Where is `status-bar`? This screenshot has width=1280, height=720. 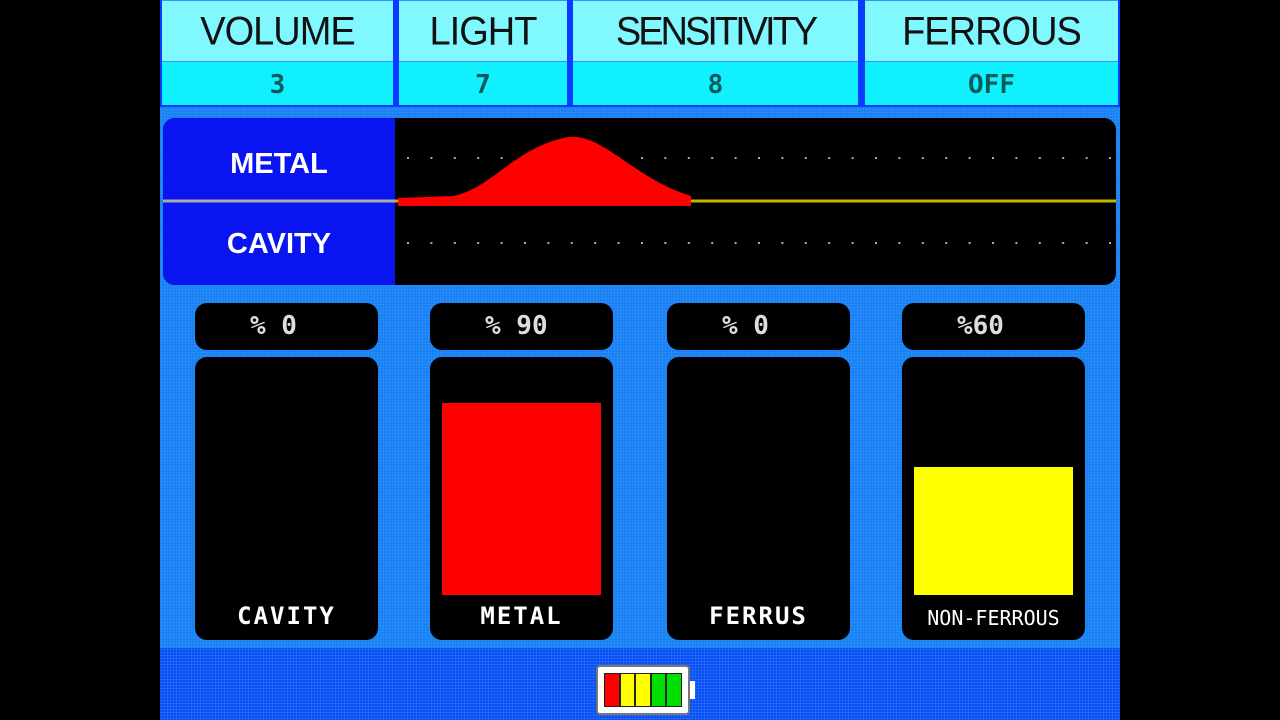
status-bar is located at coordinates (640, 684).